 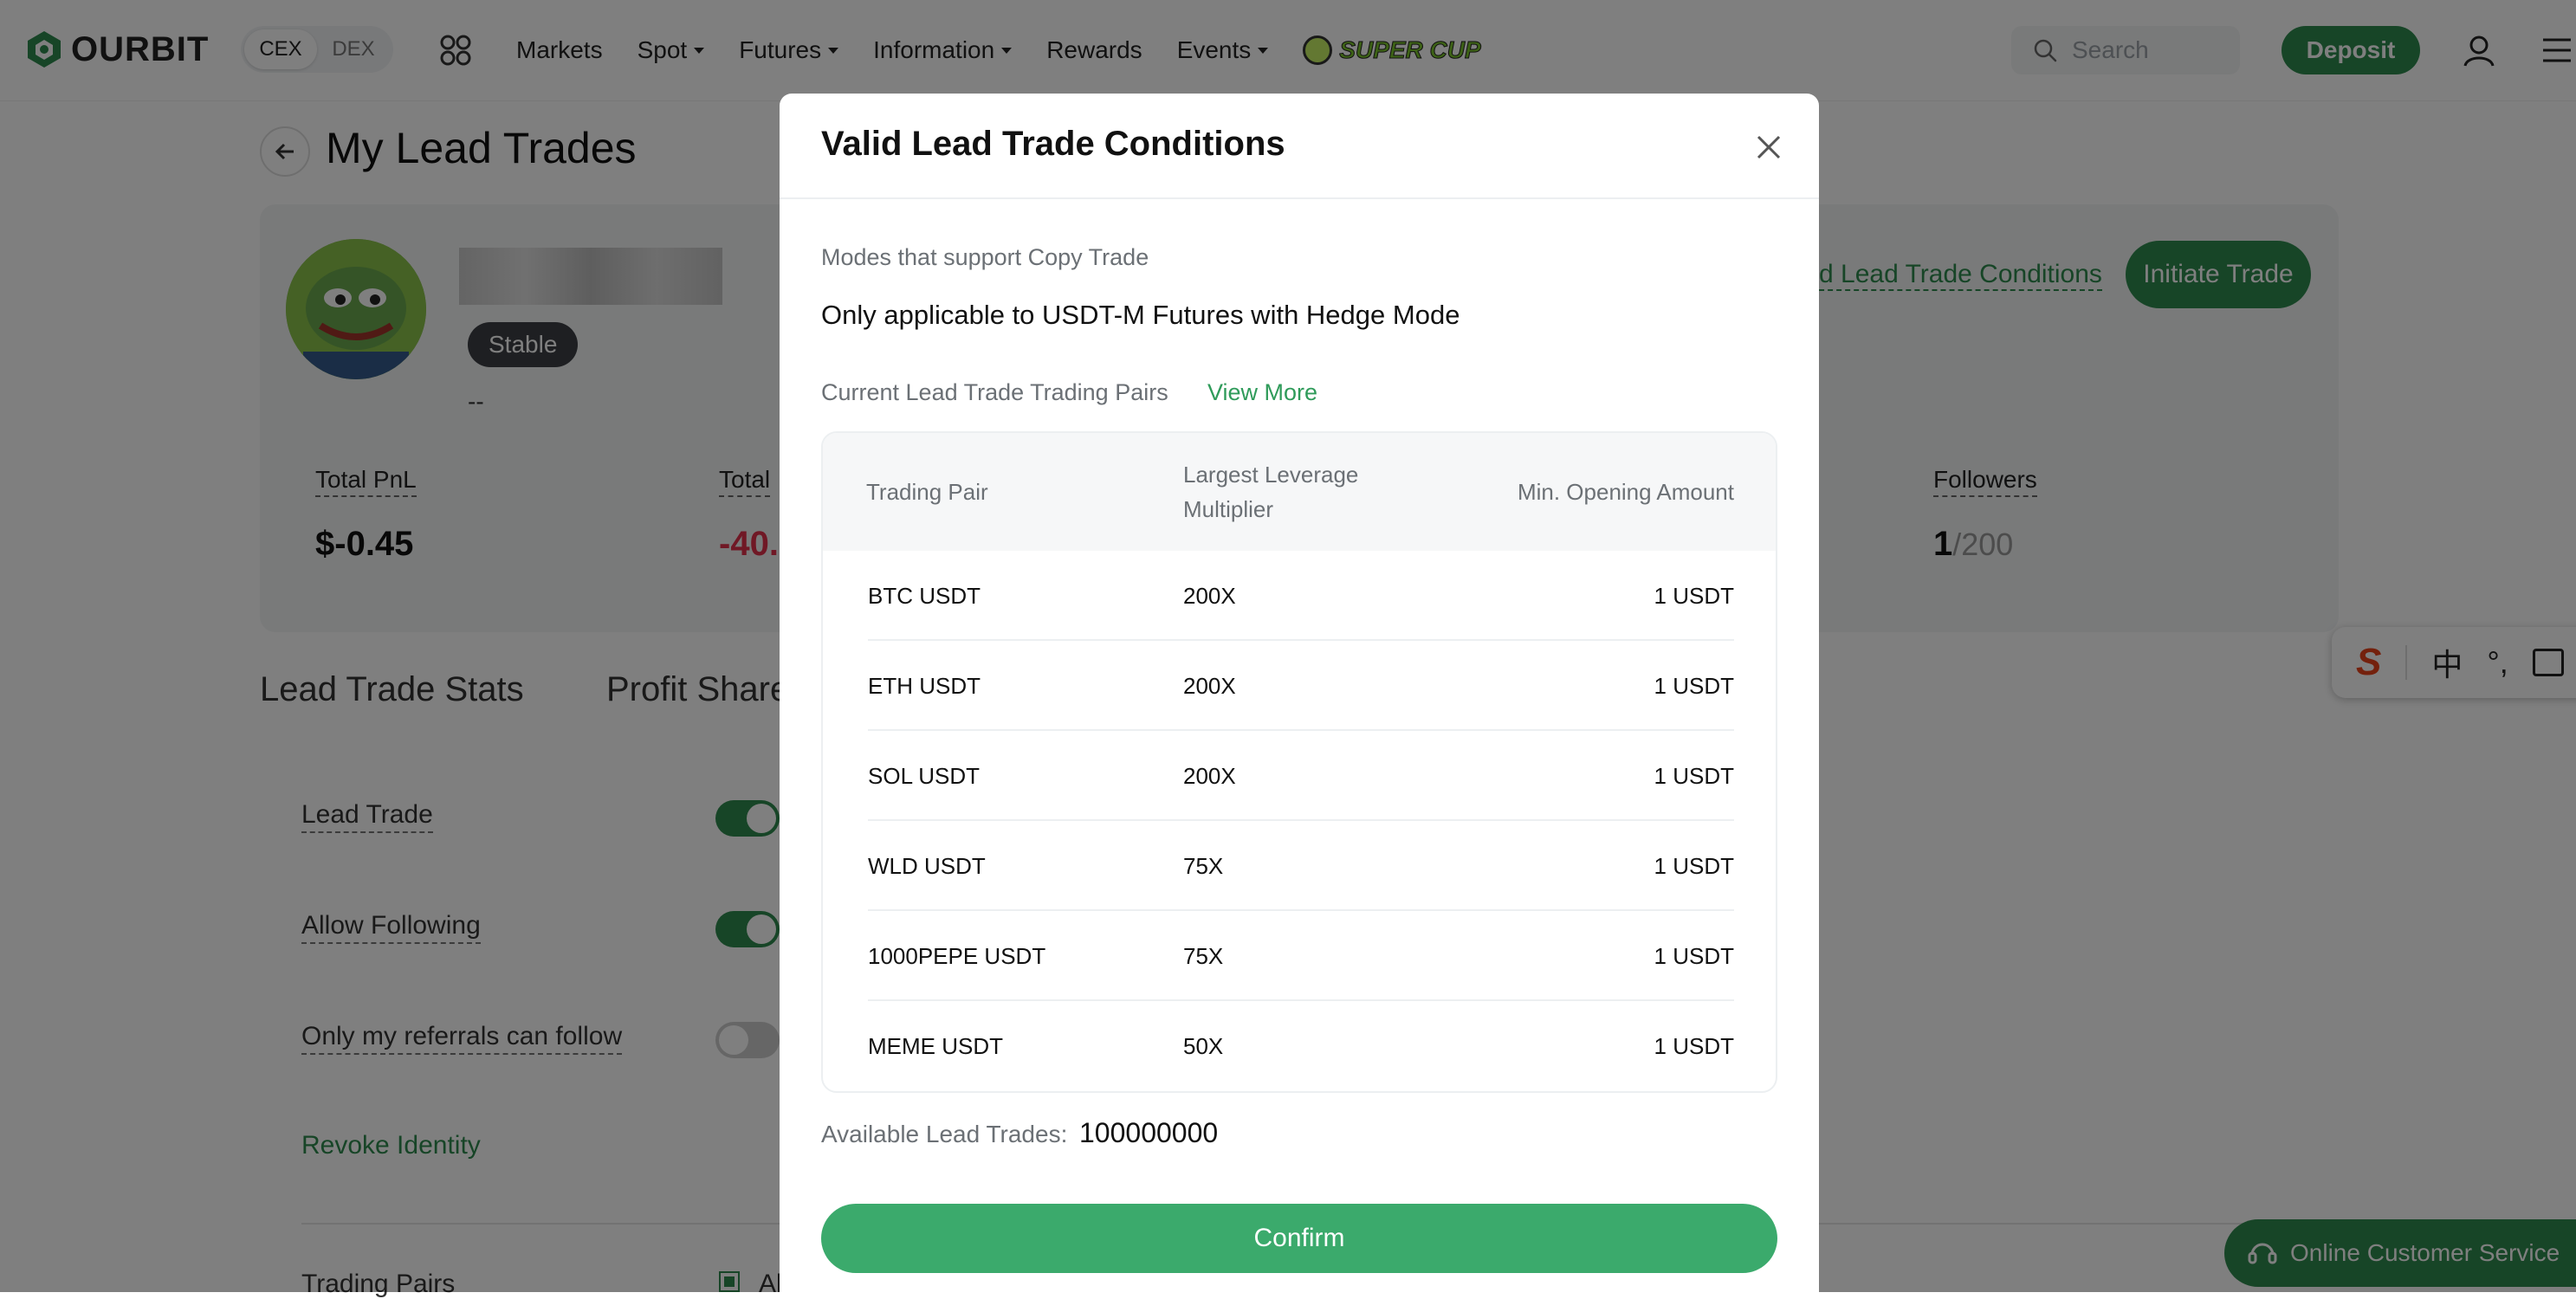 What do you see at coordinates (1299, 1238) in the screenshot?
I see `confirm-button: Confirm` at bounding box center [1299, 1238].